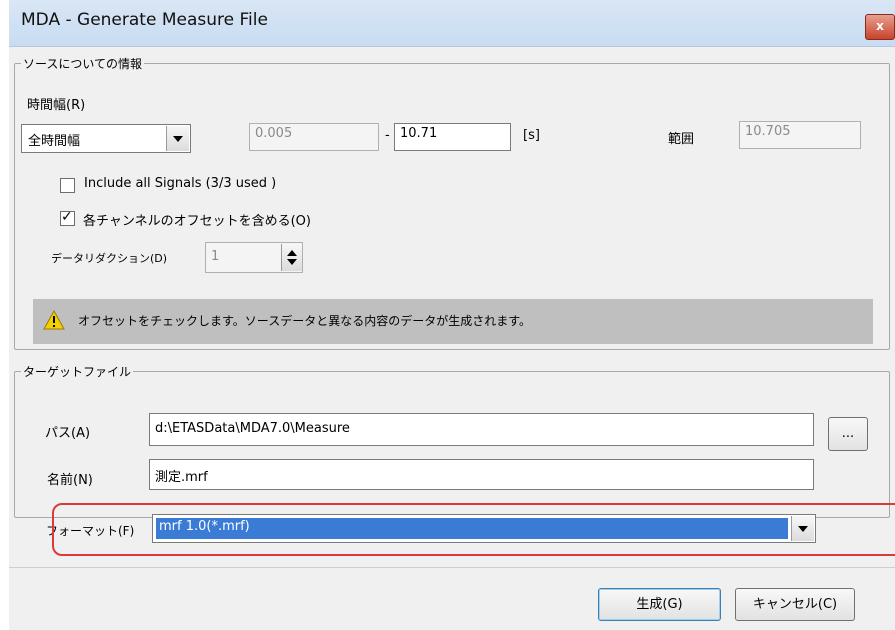 The image size is (895, 630). Describe the element at coordinates (531, 135) in the screenshot. I see `time-unit-label: [s]` at that location.